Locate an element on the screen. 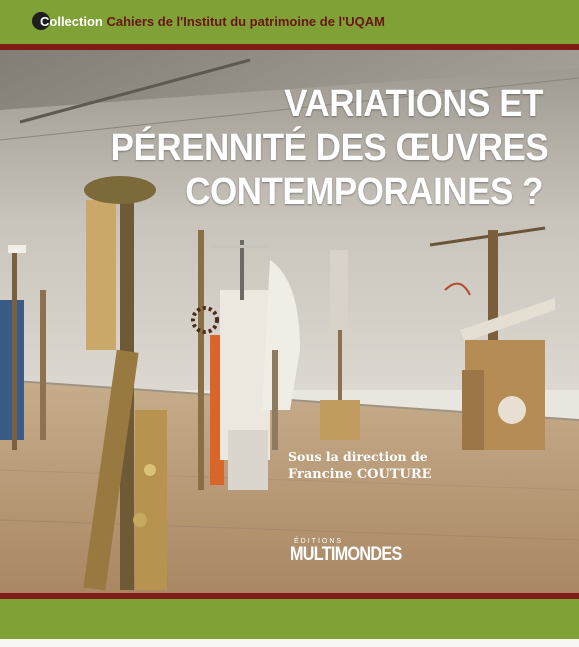  scan-edge is located at coordinates (289, 643).